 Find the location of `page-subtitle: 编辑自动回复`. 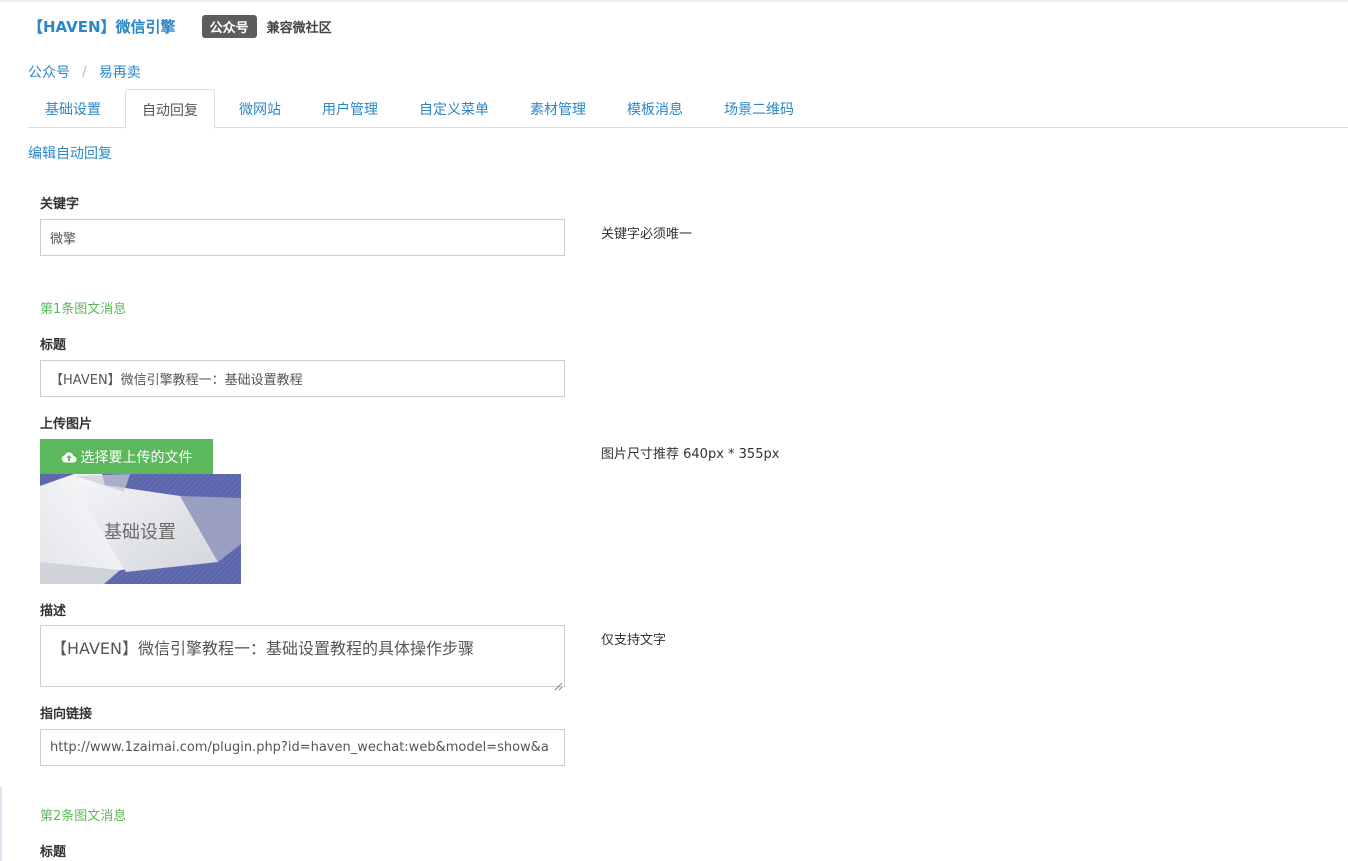

page-subtitle: 编辑自动回复 is located at coordinates (70, 153).